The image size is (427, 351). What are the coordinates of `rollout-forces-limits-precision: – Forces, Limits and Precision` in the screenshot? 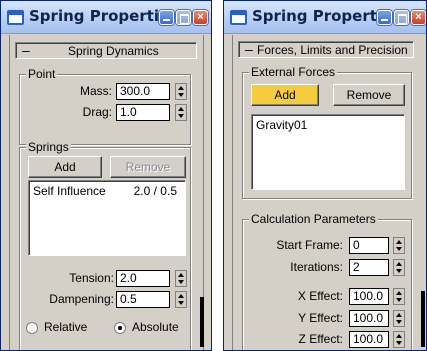 It's located at (326, 49).